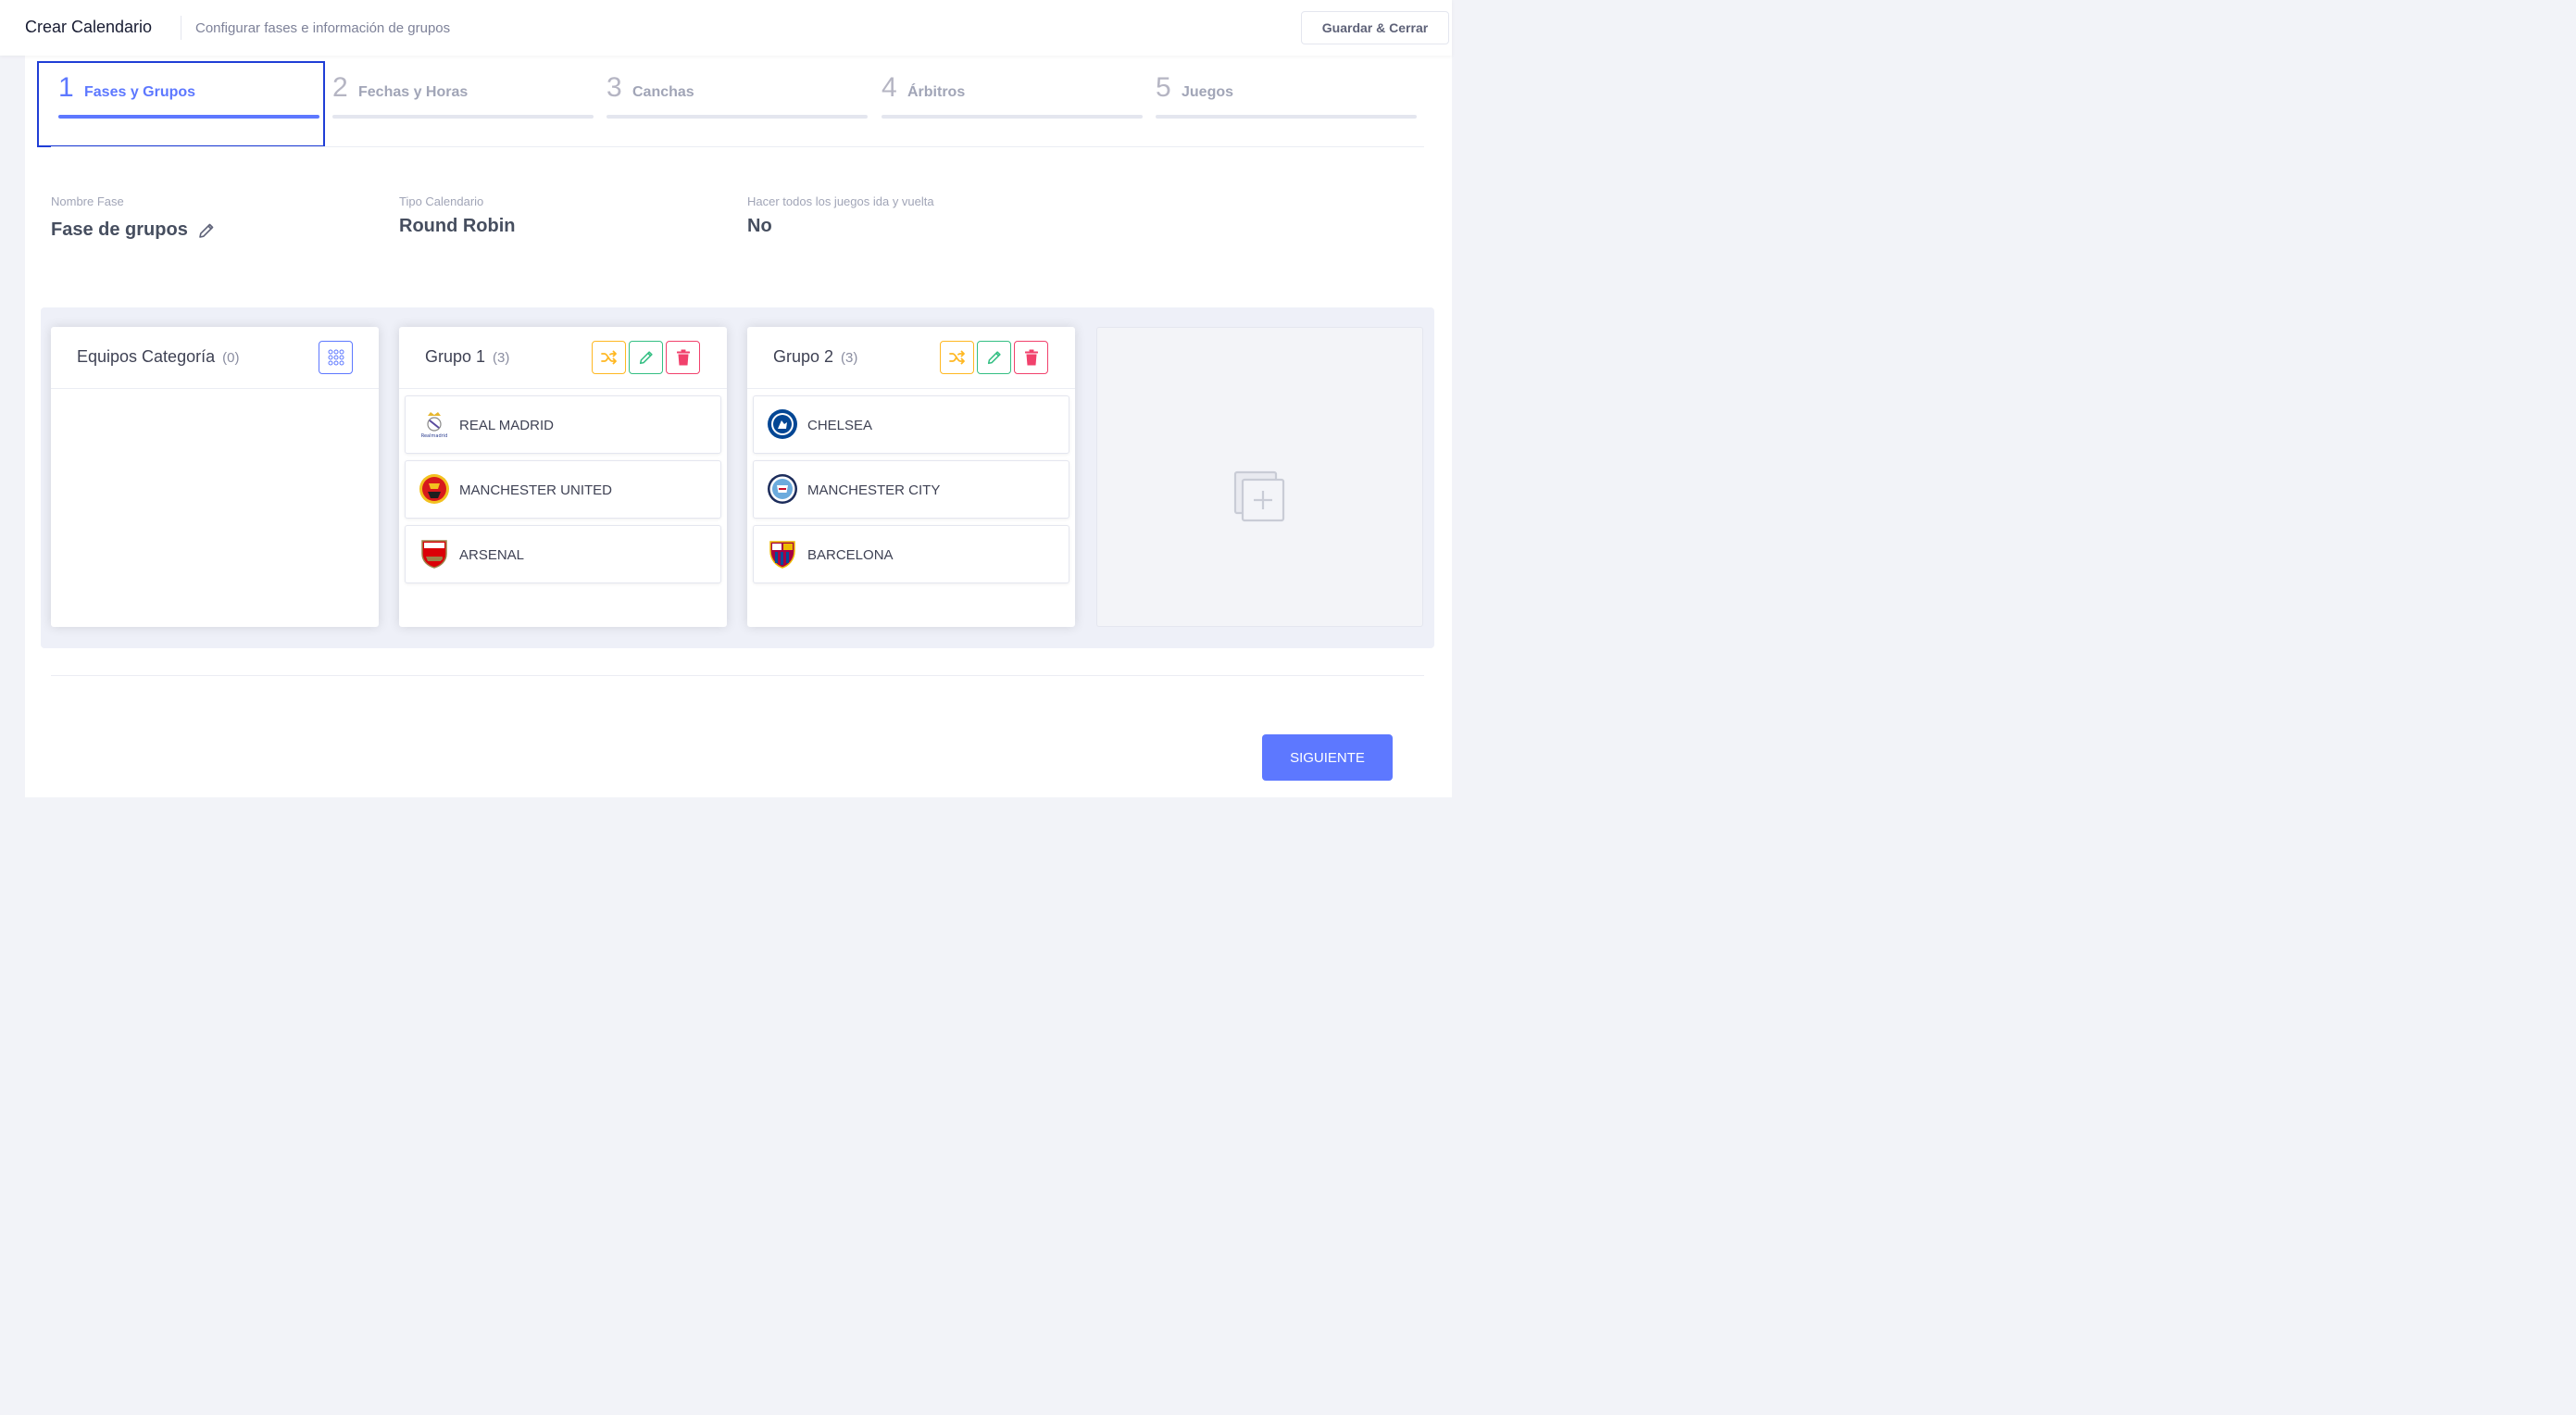  Describe the element at coordinates (563, 554) in the screenshot. I see `team-card: ARSENAL` at that location.